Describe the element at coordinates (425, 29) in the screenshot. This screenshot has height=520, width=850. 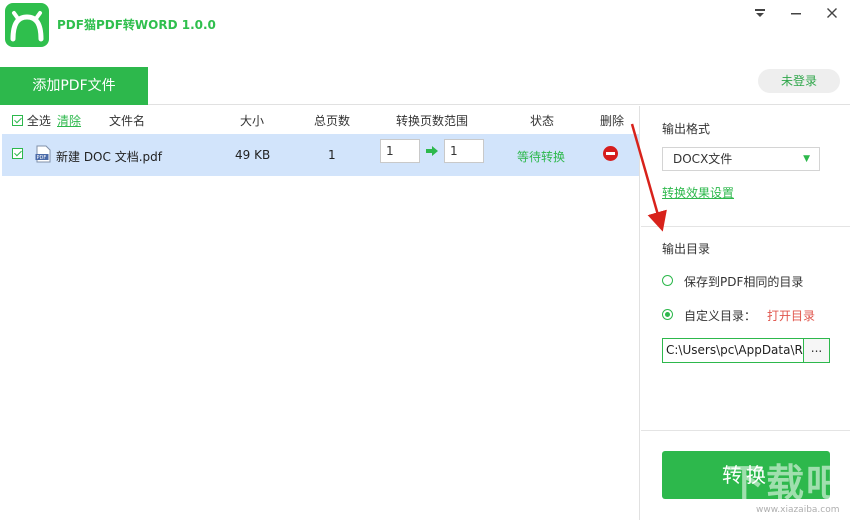
I see `title-bar: PDF猫PDF转WORD 1.0.0` at that location.